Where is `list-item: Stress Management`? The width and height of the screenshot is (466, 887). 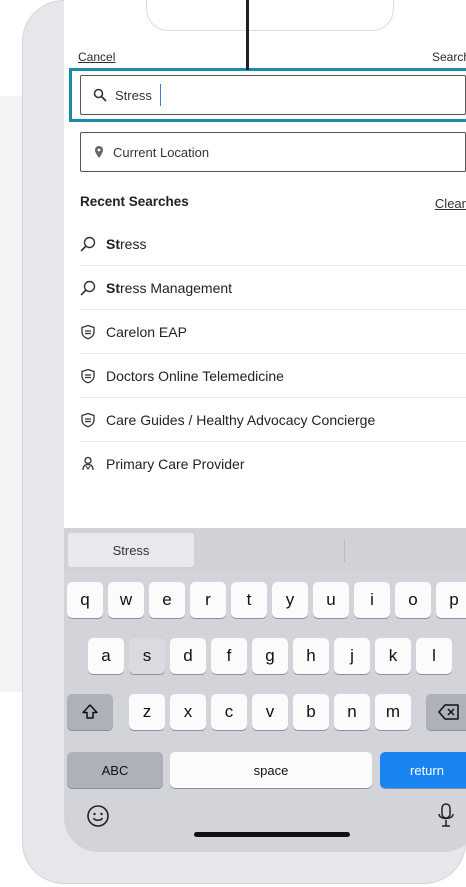 list-item: Stress Management is located at coordinates (273, 288).